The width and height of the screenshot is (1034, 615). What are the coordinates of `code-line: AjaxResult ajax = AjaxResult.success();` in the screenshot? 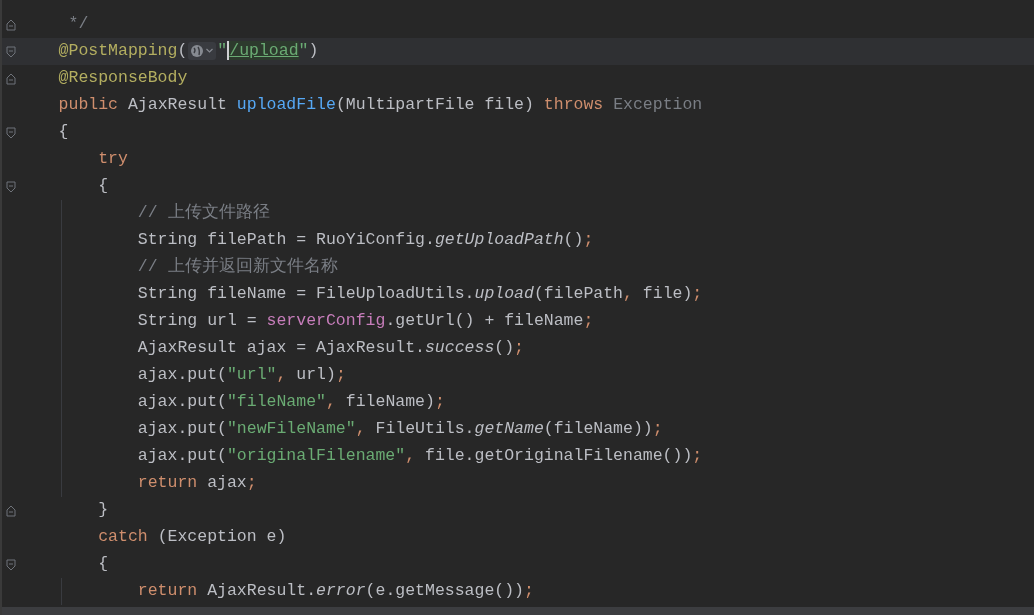 It's located at (330, 348).